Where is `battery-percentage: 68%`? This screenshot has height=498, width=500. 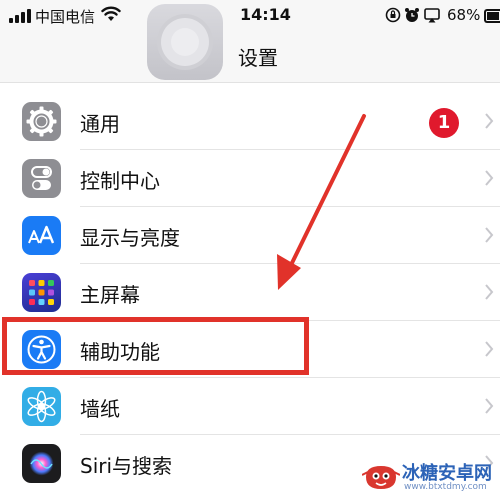 battery-percentage: 68% is located at coordinates (464, 15).